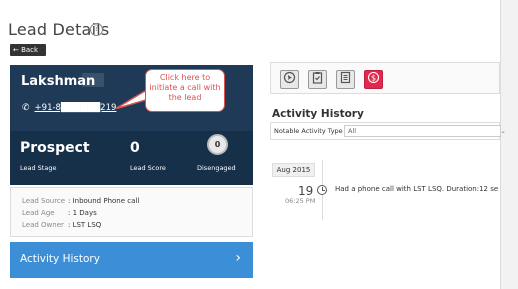  What do you see at coordinates (55, 148) in the screenshot?
I see `lead-stage-value: Prospect` at bounding box center [55, 148].